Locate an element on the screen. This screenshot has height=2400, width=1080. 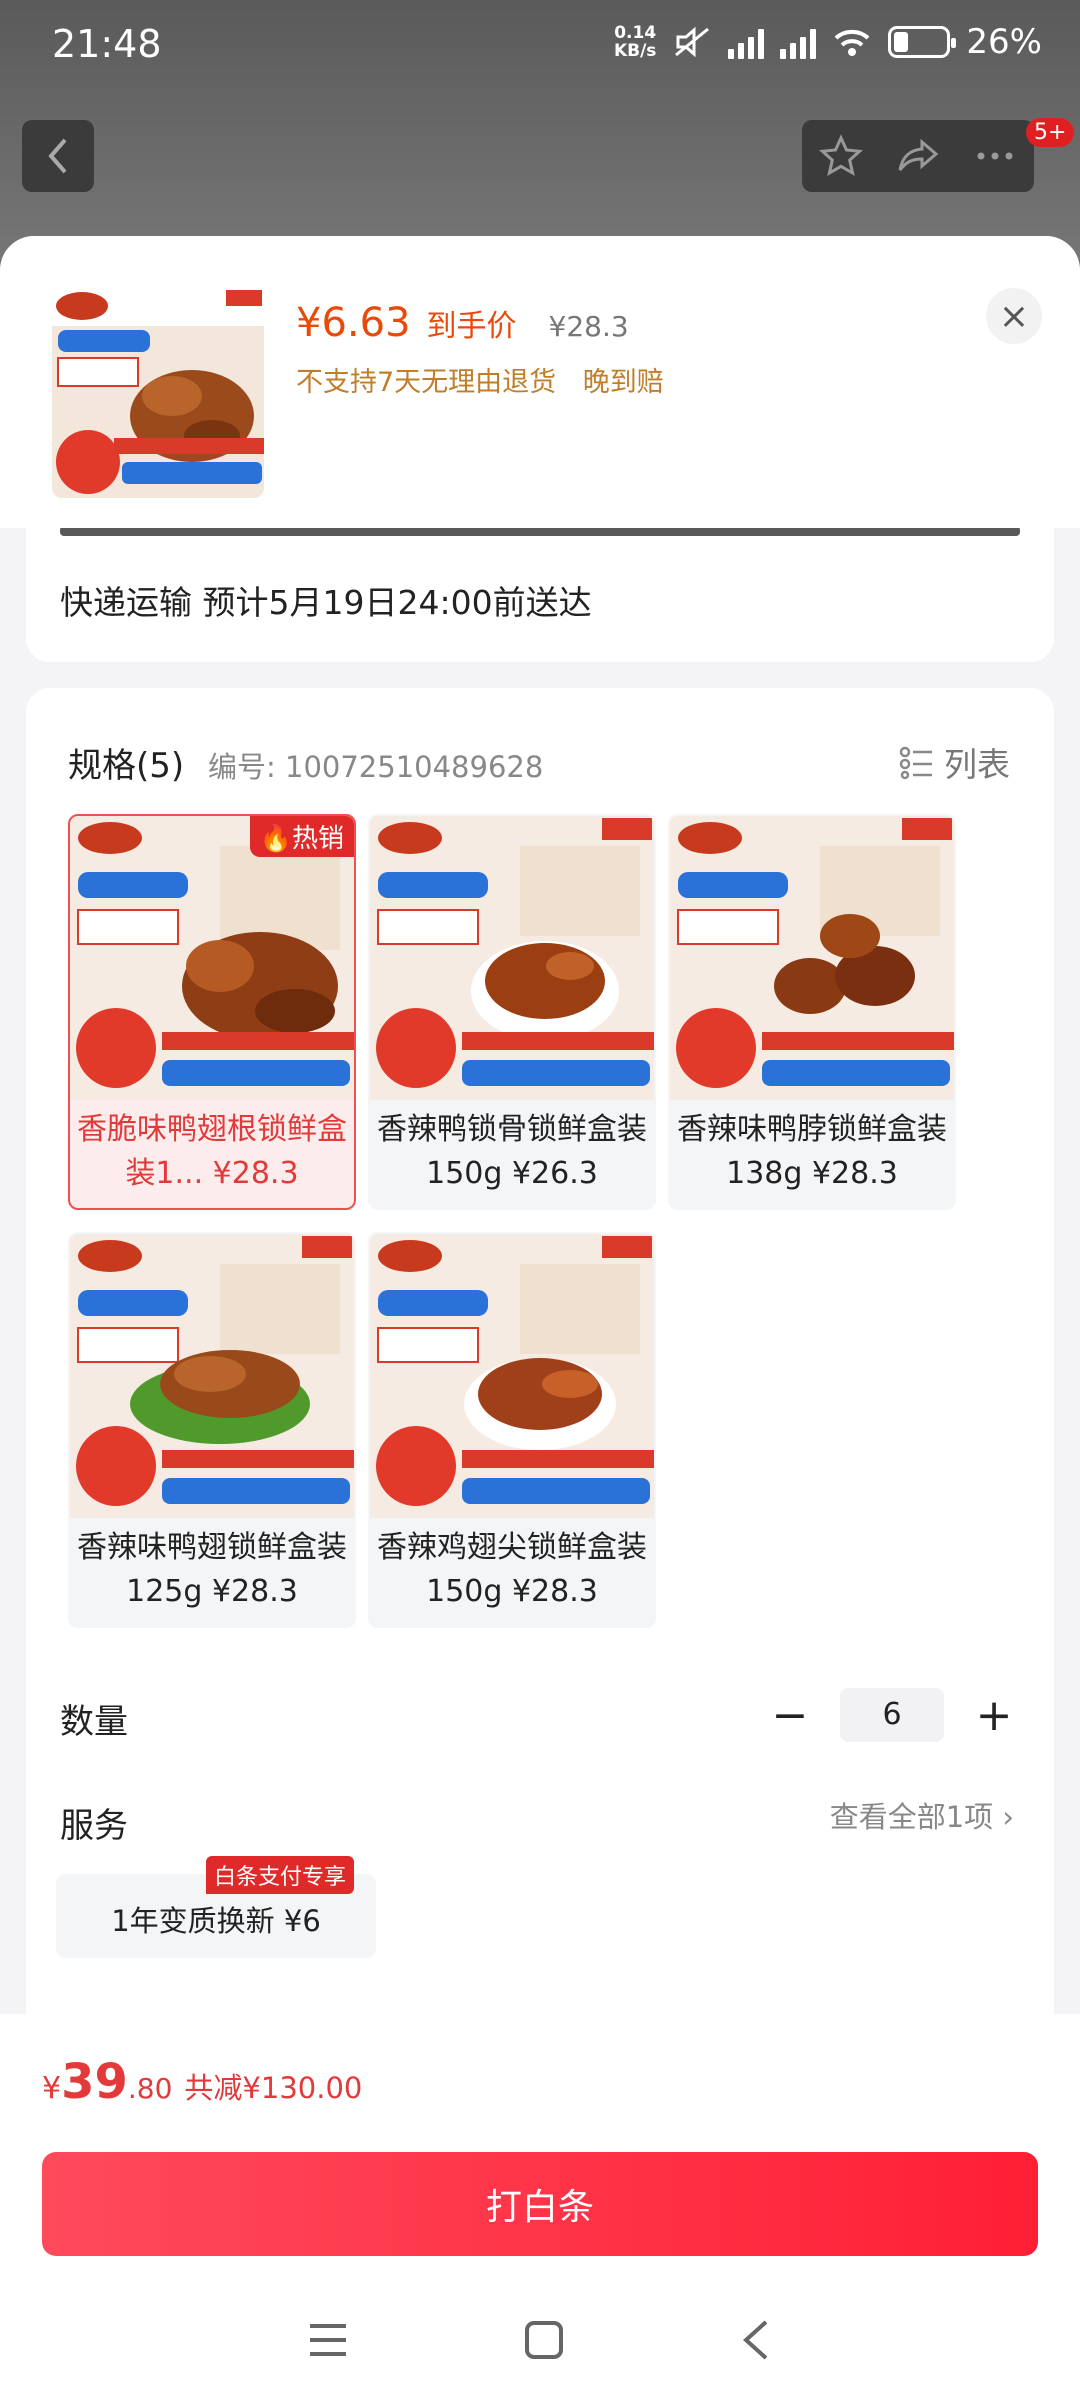
final-price: ¥6.63 is located at coordinates (353, 323).